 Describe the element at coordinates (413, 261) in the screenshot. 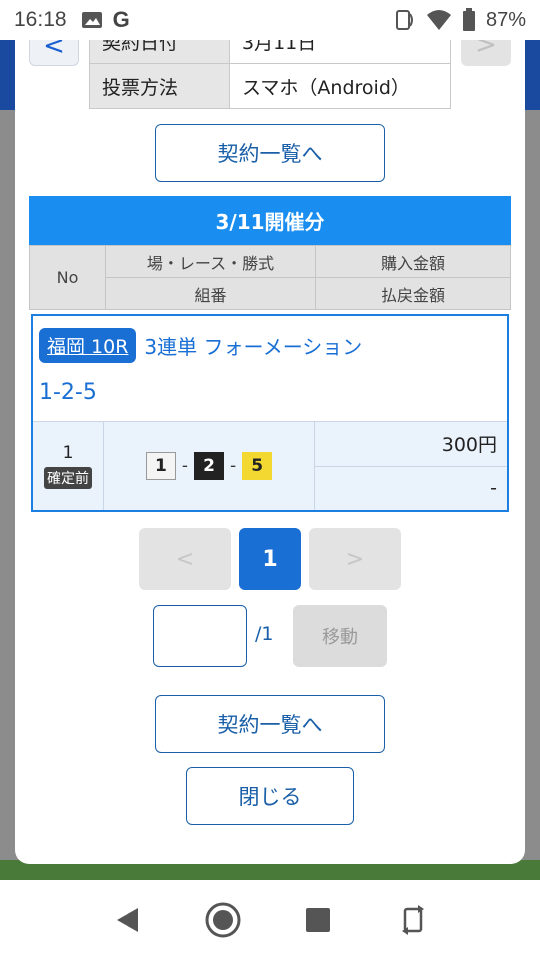

I see `header-purchase-amount: 購入金額` at that location.